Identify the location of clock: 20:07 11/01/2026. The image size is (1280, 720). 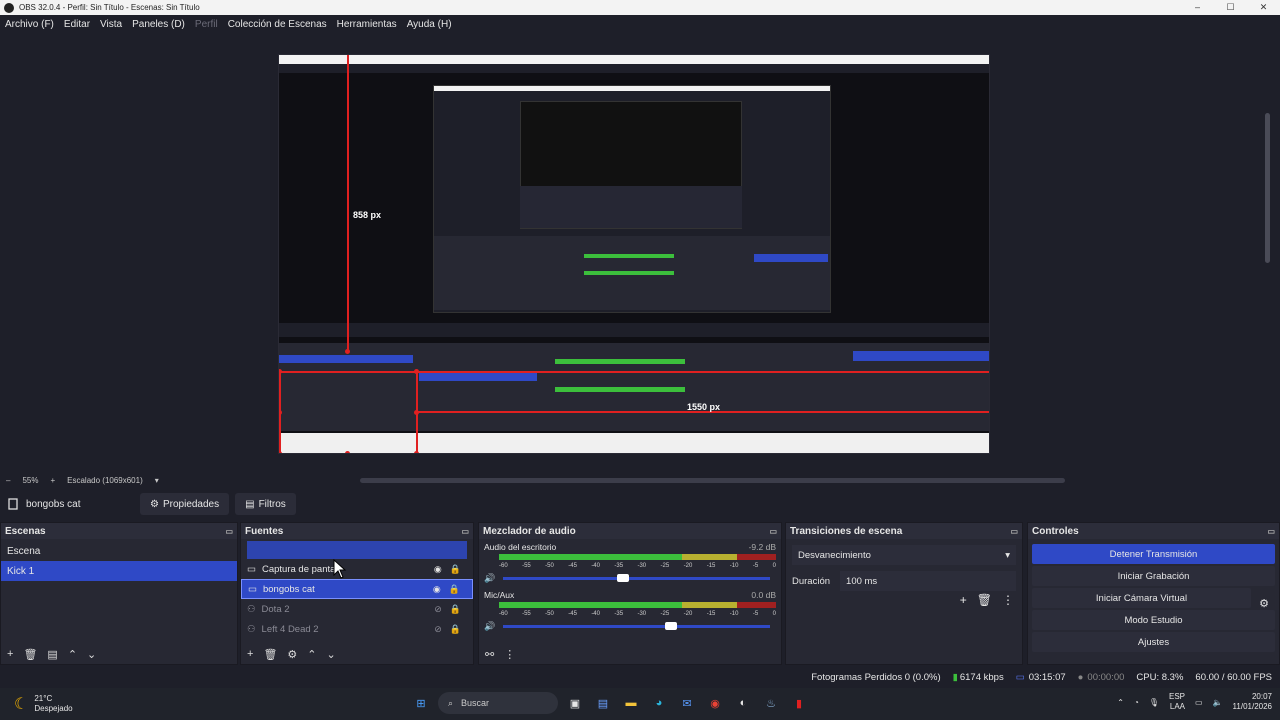
(1252, 702).